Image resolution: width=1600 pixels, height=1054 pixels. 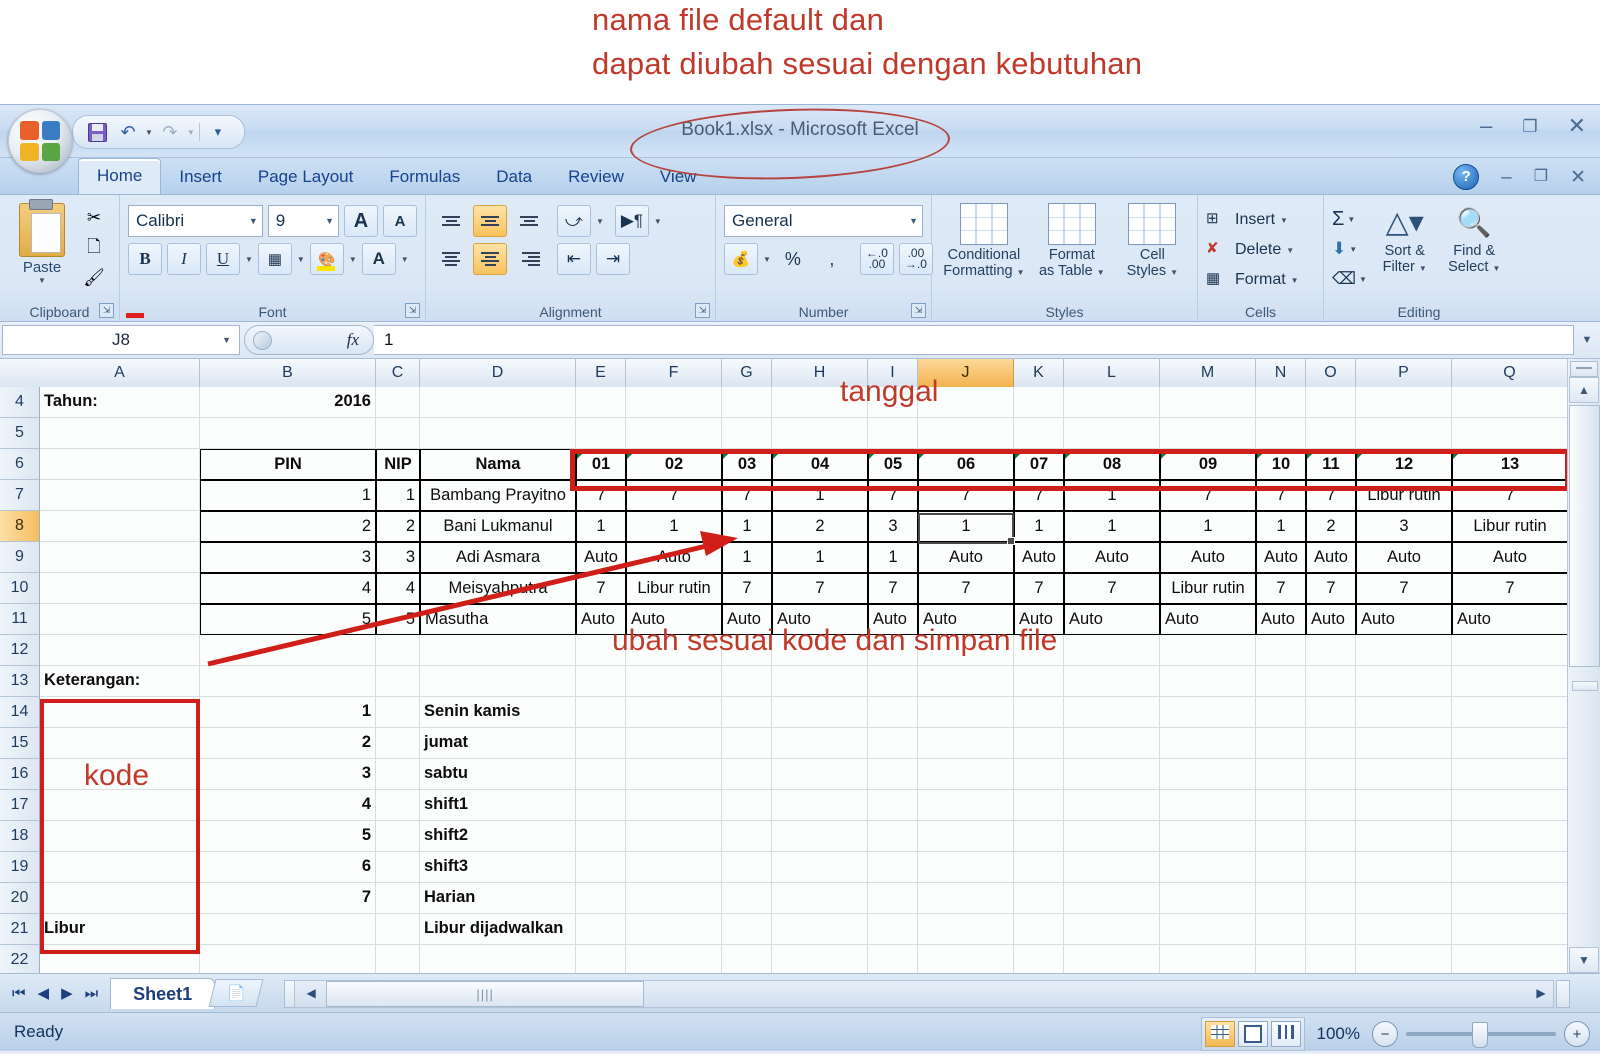 What do you see at coordinates (1112, 464) in the screenshot?
I see `cell-L6: 08` at bounding box center [1112, 464].